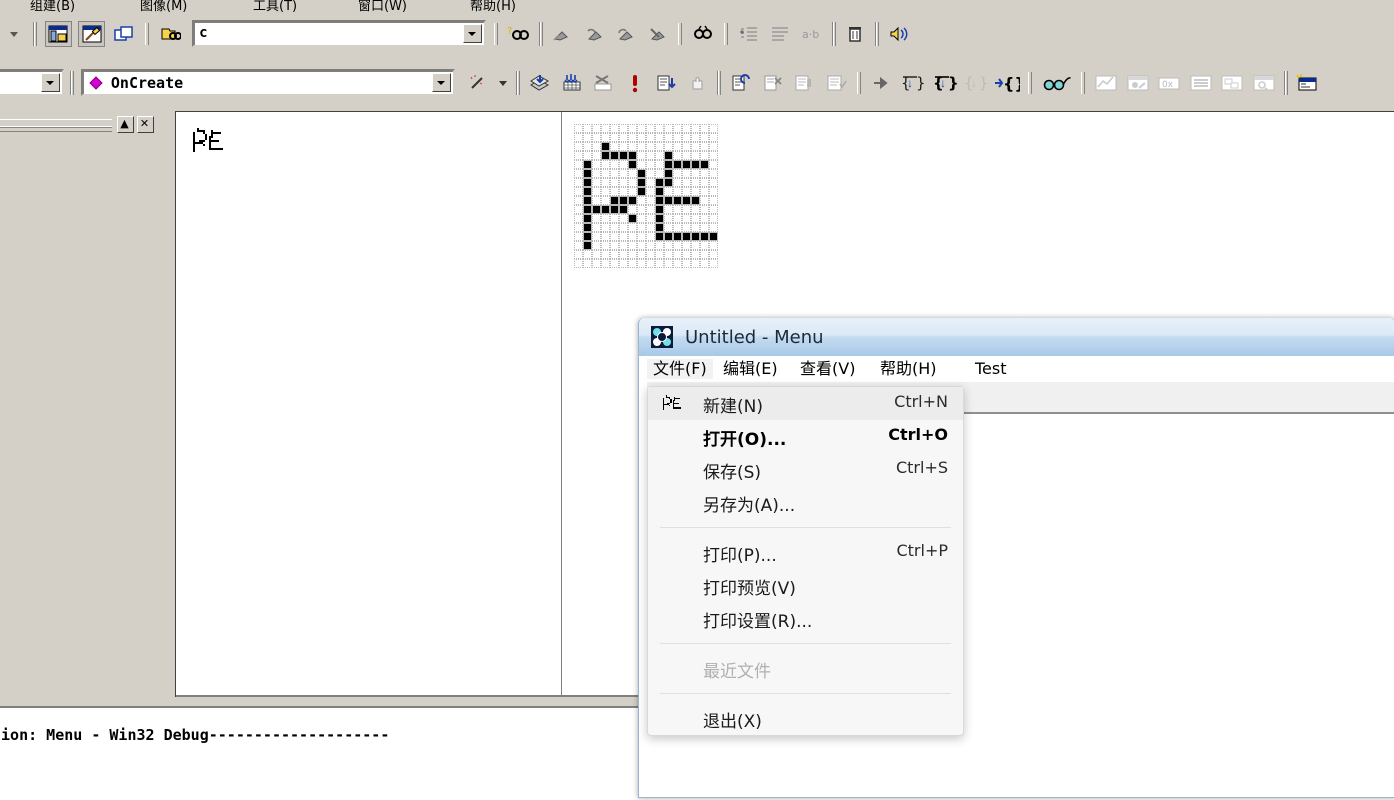 The height and width of the screenshot is (800, 1394). I want to click on chevron-down-icon, so click(503, 83).